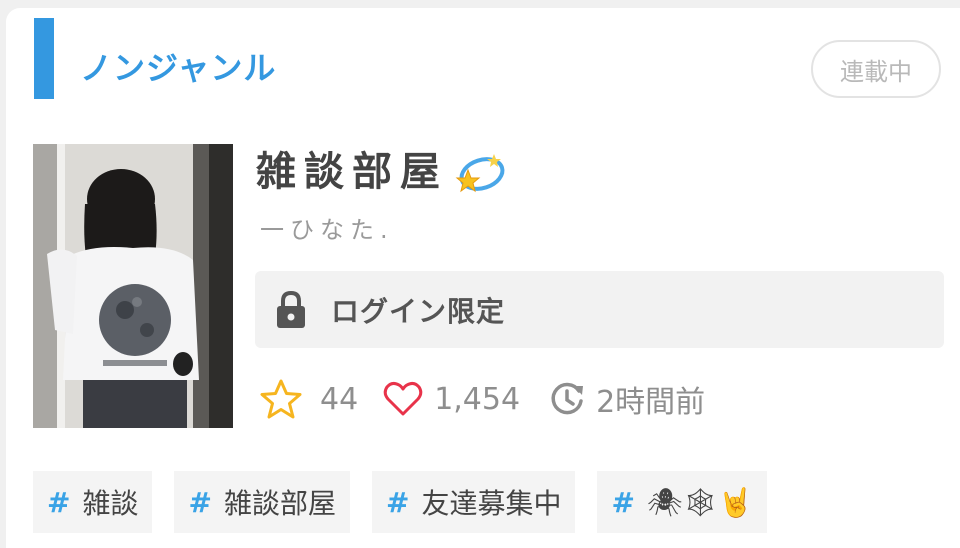  Describe the element at coordinates (403, 398) in the screenshot. I see `heart-icon` at that location.